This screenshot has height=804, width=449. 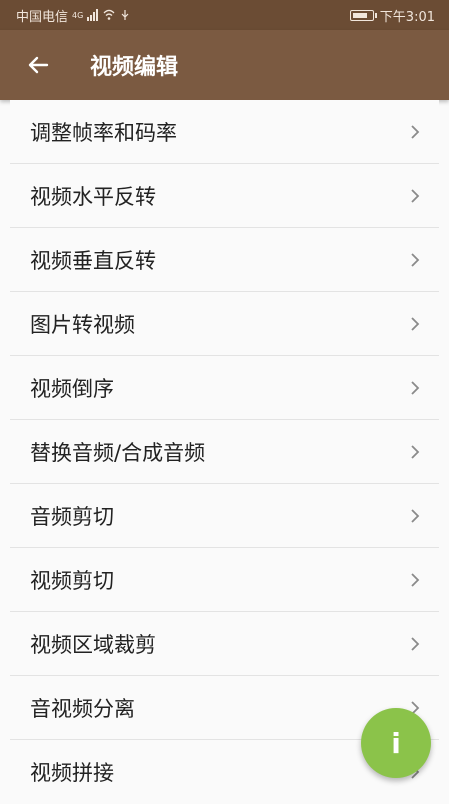 I want to click on list-item: 视频倒序, so click(x=224, y=388).